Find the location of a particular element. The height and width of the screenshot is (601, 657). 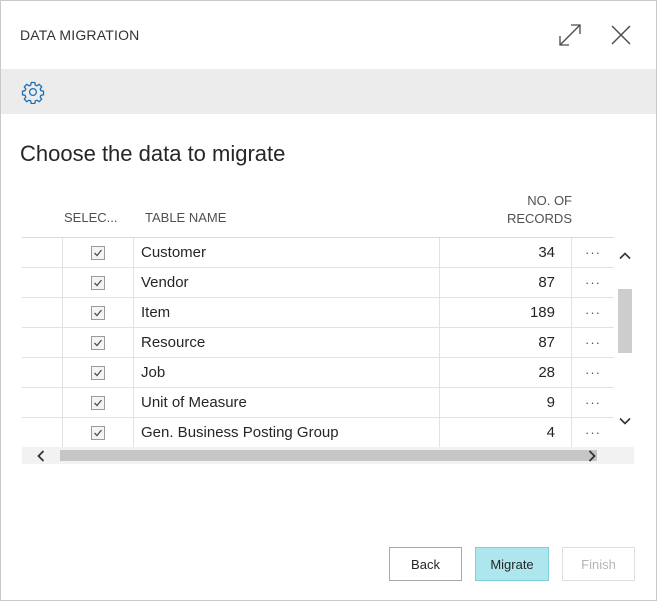

action-bar is located at coordinates (328, 91).